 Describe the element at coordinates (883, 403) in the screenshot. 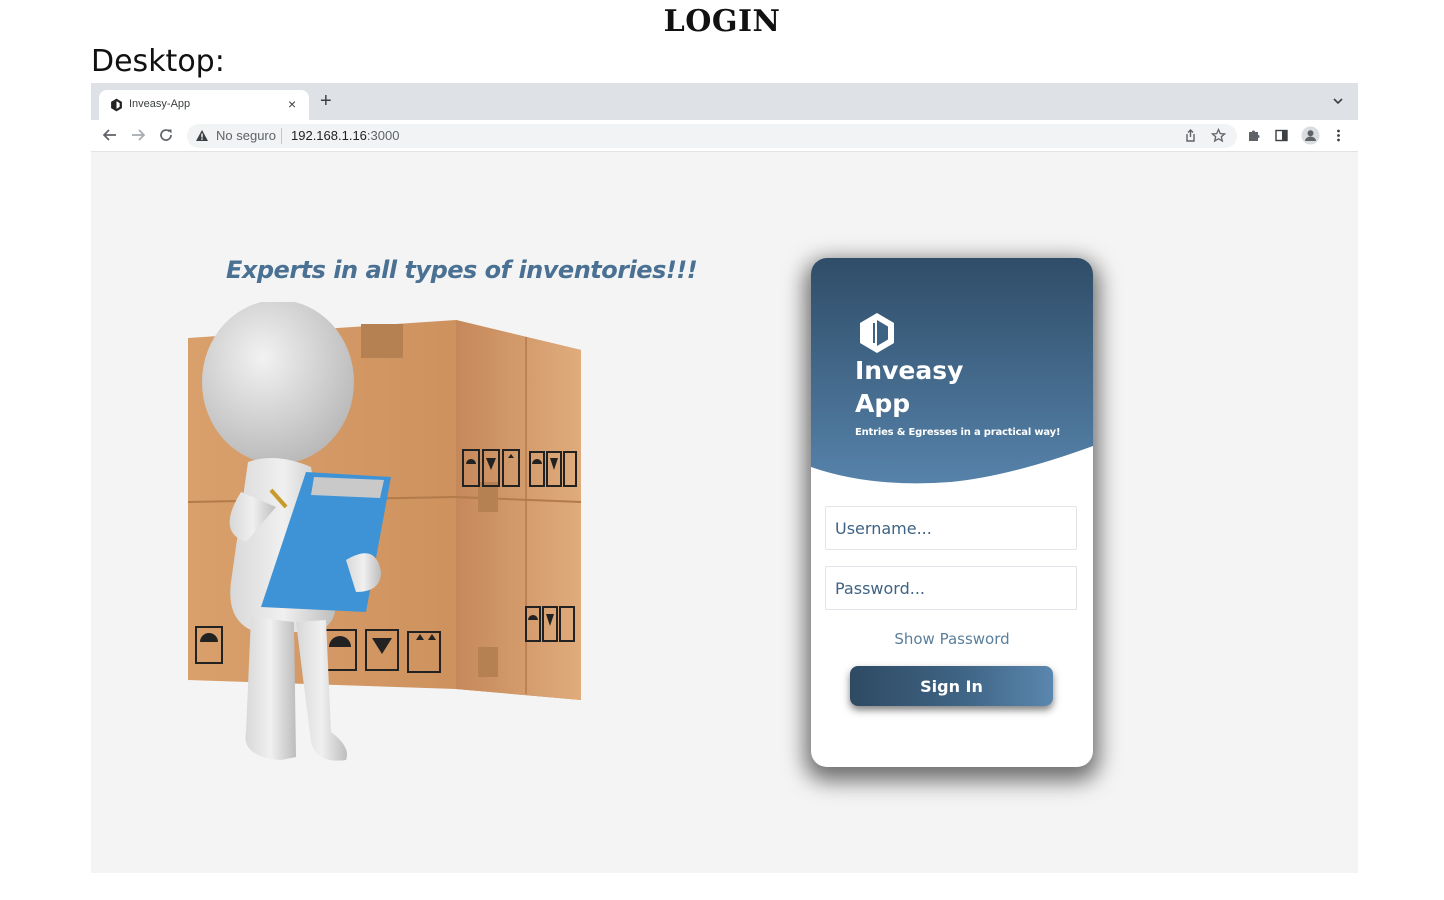

I see `app-name-line2: App` at that location.